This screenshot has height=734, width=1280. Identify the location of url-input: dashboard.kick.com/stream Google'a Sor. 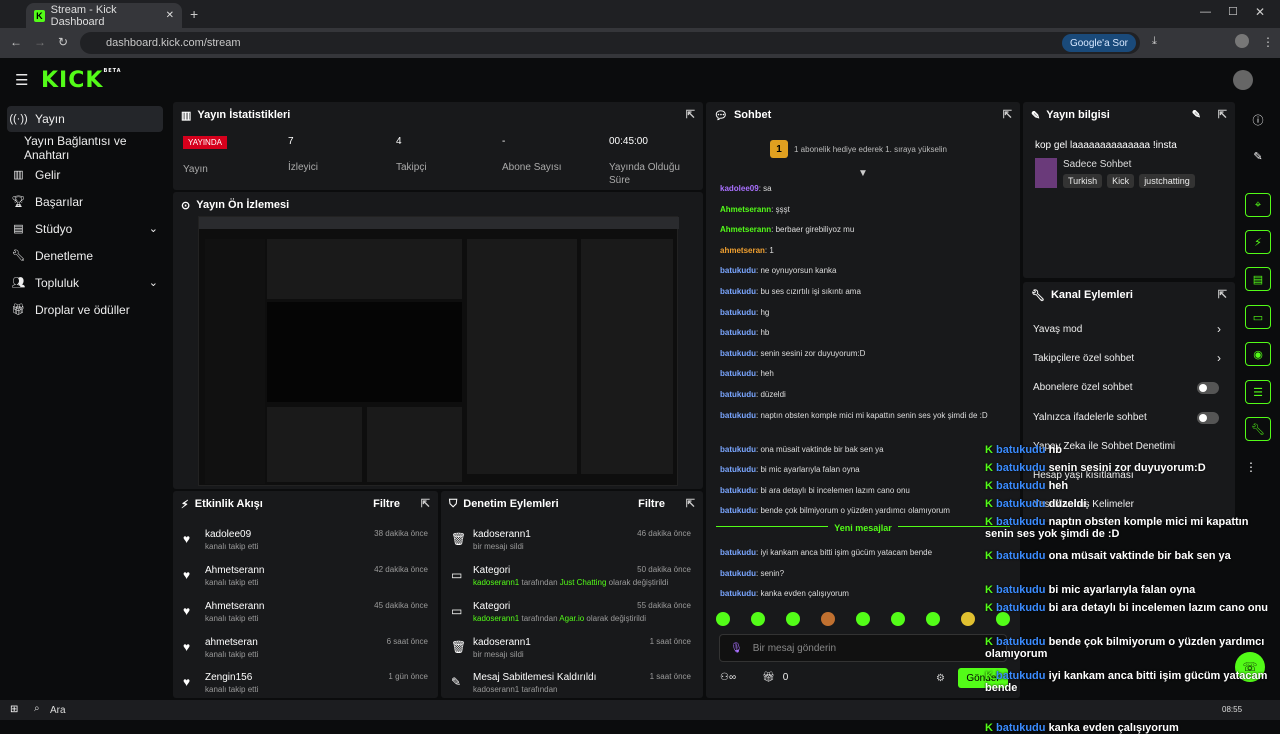
(610, 43).